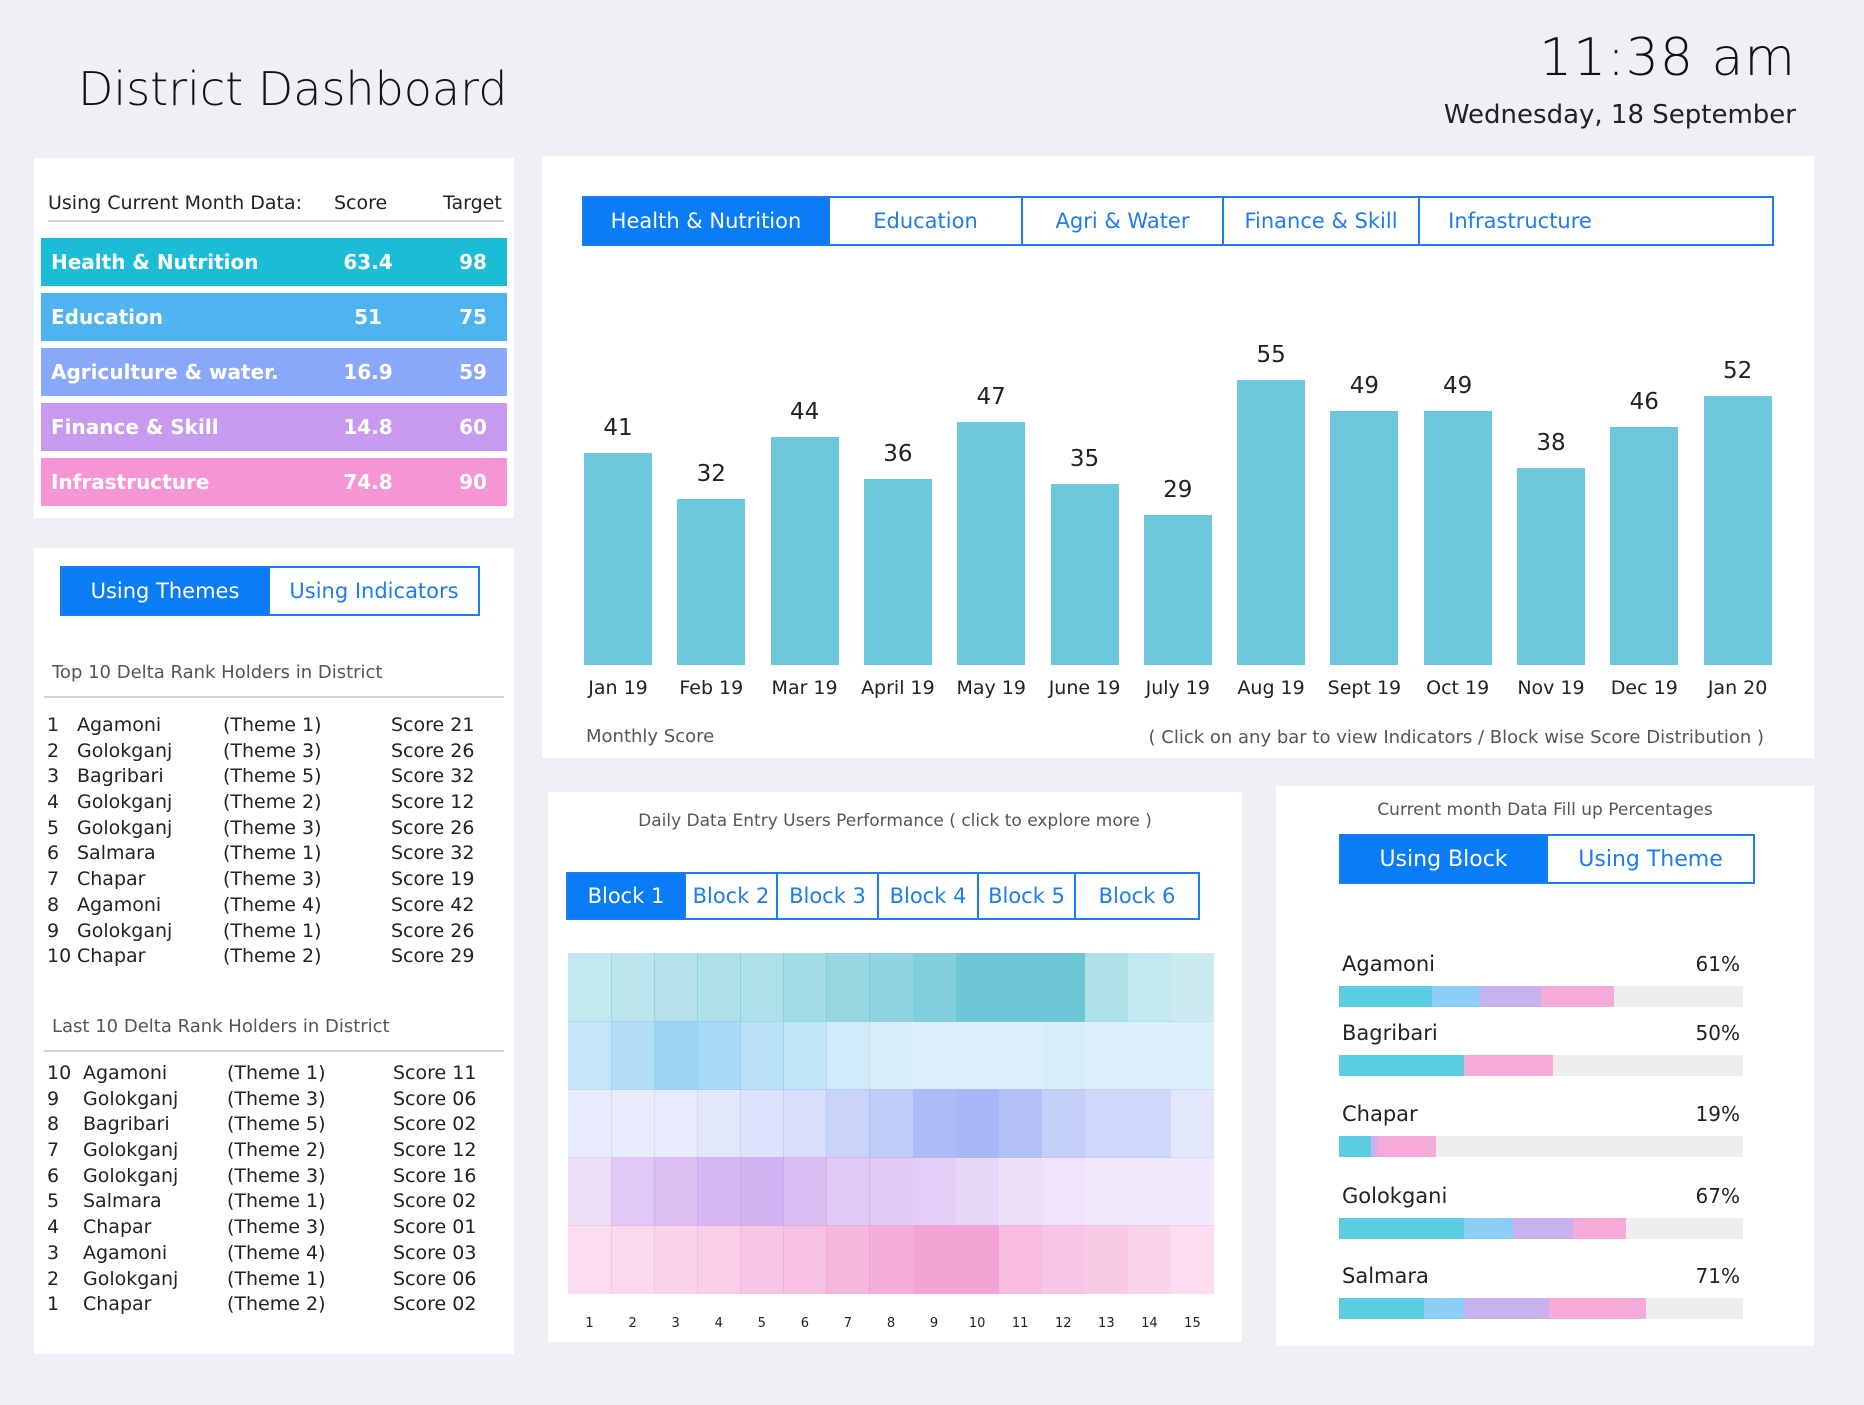 Image resolution: width=1864 pixels, height=1405 pixels. What do you see at coordinates (626, 896) in the screenshot?
I see `tab-block-1: Block 1` at bounding box center [626, 896].